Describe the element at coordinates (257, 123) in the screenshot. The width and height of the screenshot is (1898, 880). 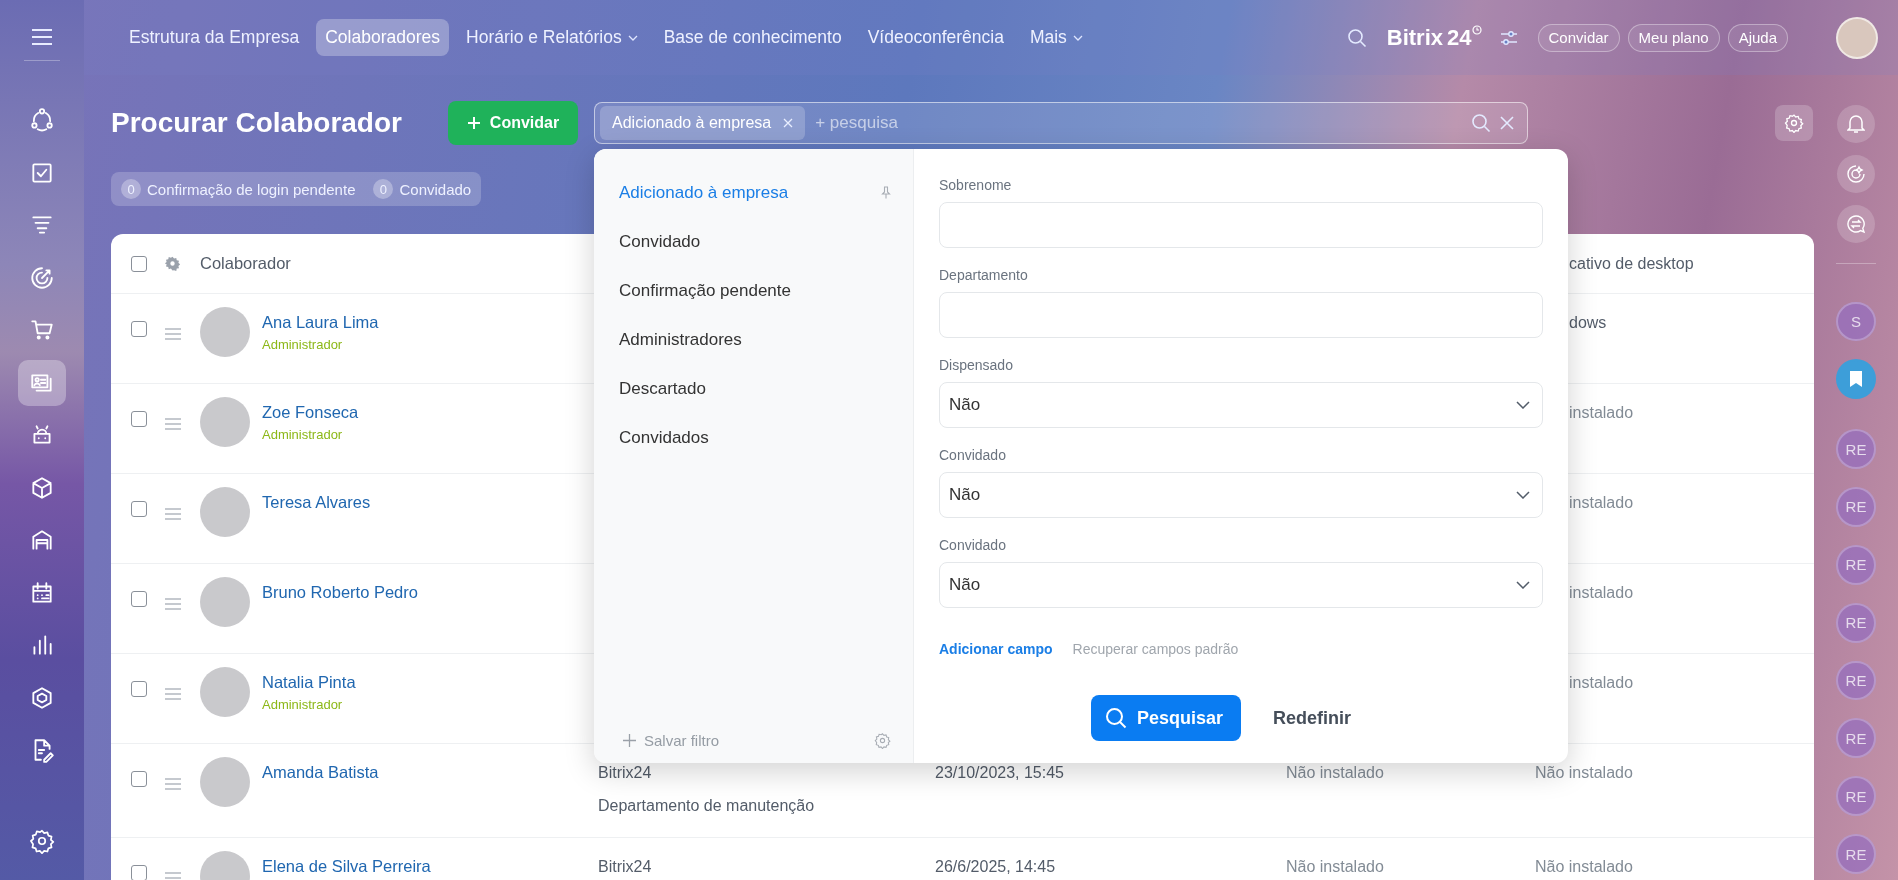
I see `page-title: Procurar Colaborador` at that location.